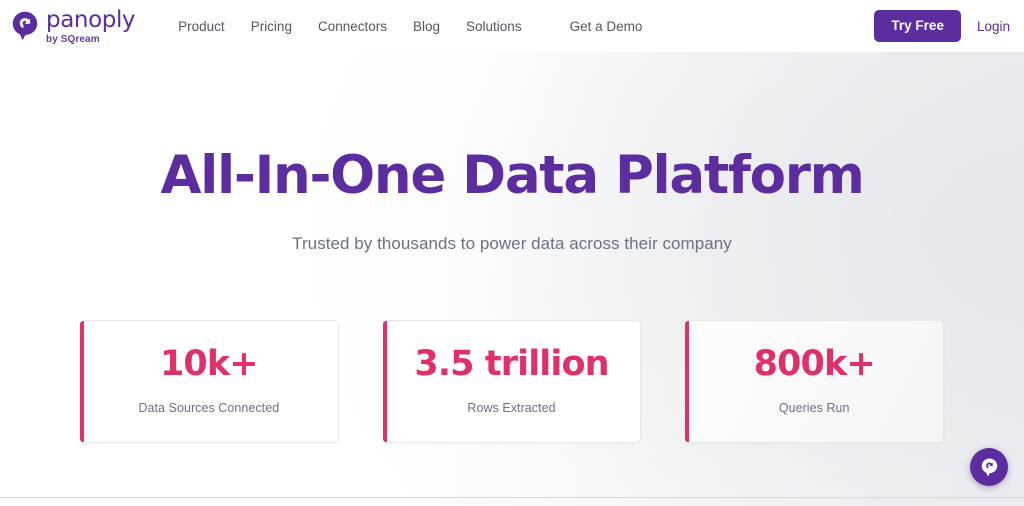  What do you see at coordinates (917, 26) in the screenshot?
I see `try-free-button: Try Free` at bounding box center [917, 26].